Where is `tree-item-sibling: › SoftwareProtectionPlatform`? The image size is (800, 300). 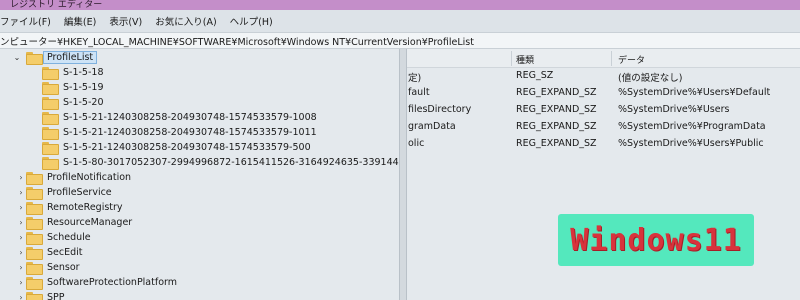
tree-item-sibling: › SoftwareProtectionPlatform is located at coordinates (96, 282).